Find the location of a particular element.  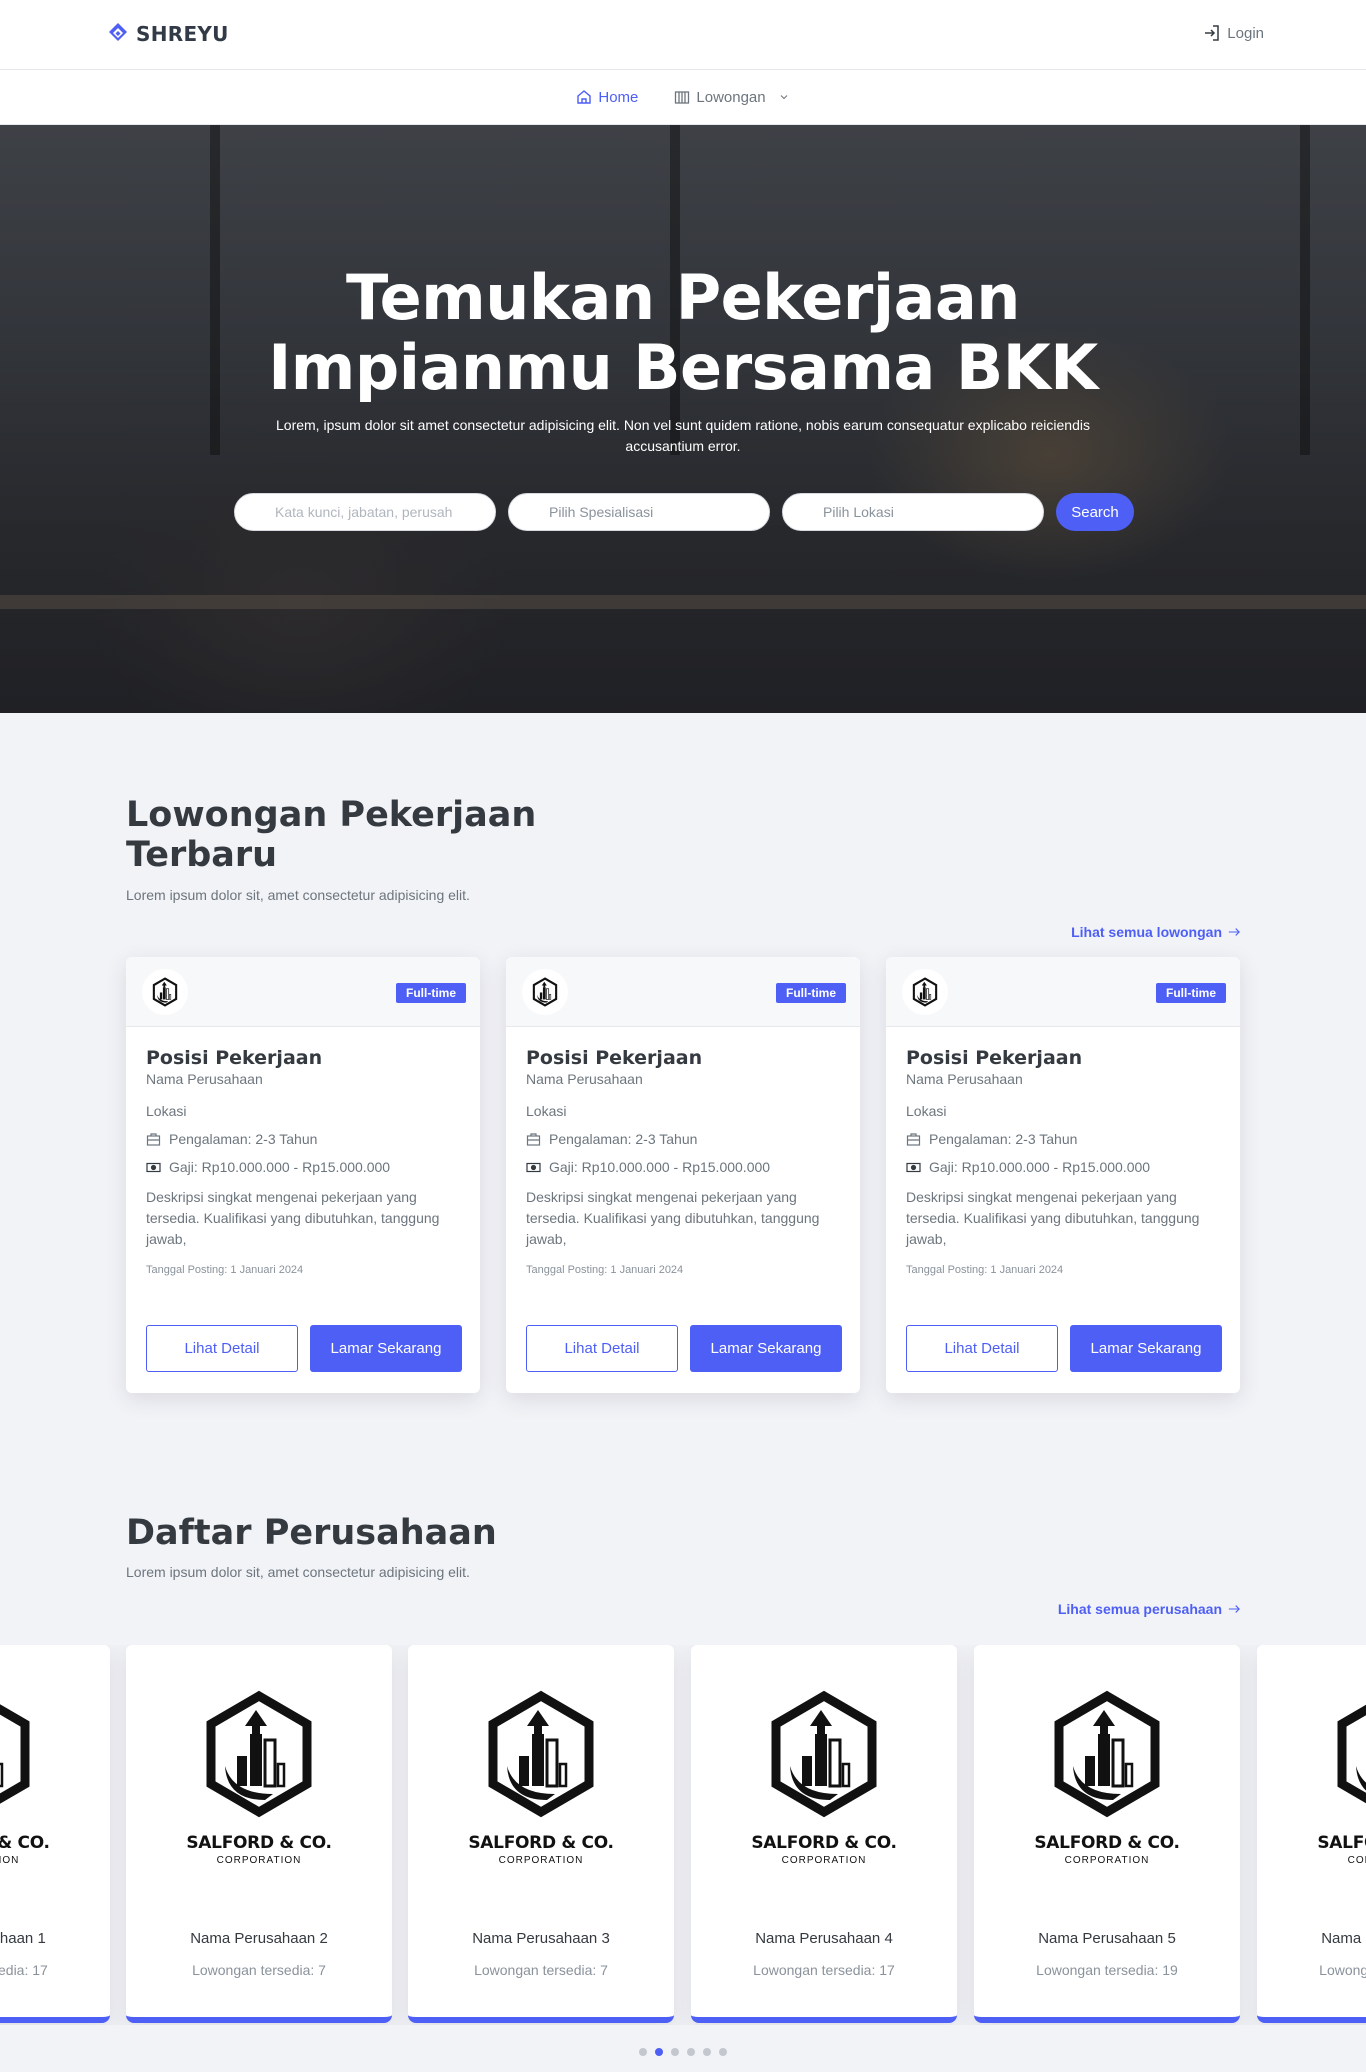

job-salary-text: Gaji: Rp10.000.000 - Rp15.000.000 is located at coordinates (280, 1167).